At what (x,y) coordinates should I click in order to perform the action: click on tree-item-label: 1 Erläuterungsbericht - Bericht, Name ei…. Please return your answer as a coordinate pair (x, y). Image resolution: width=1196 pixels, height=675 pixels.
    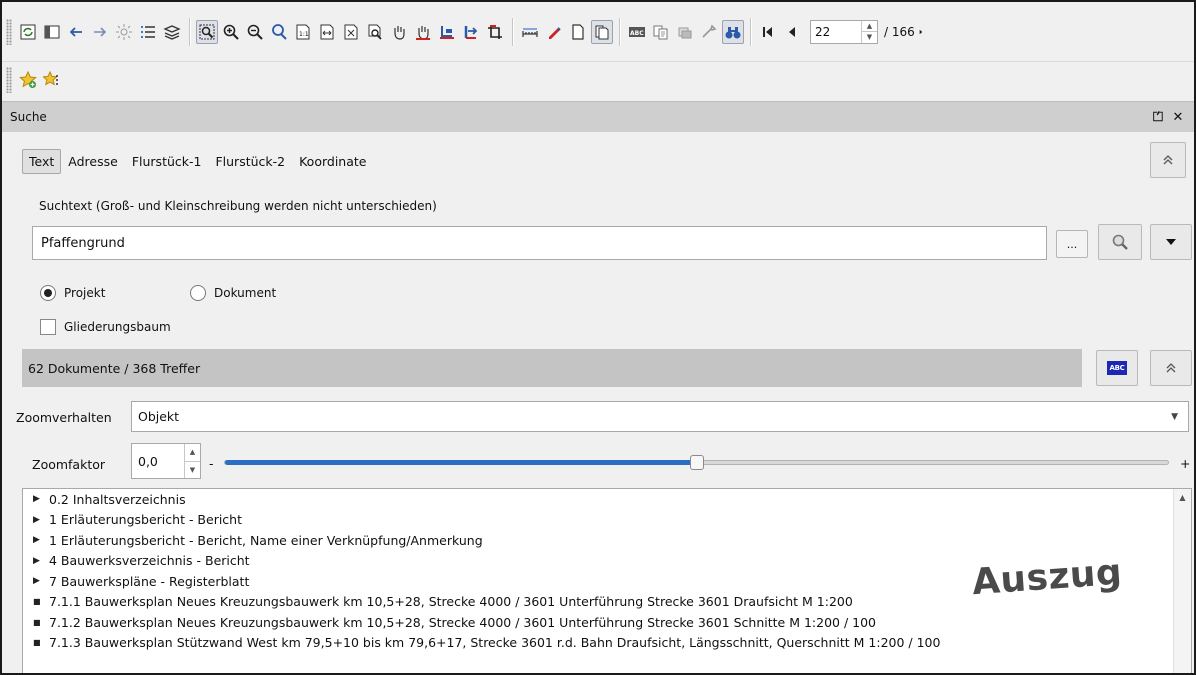
    Looking at the image, I should click on (266, 540).